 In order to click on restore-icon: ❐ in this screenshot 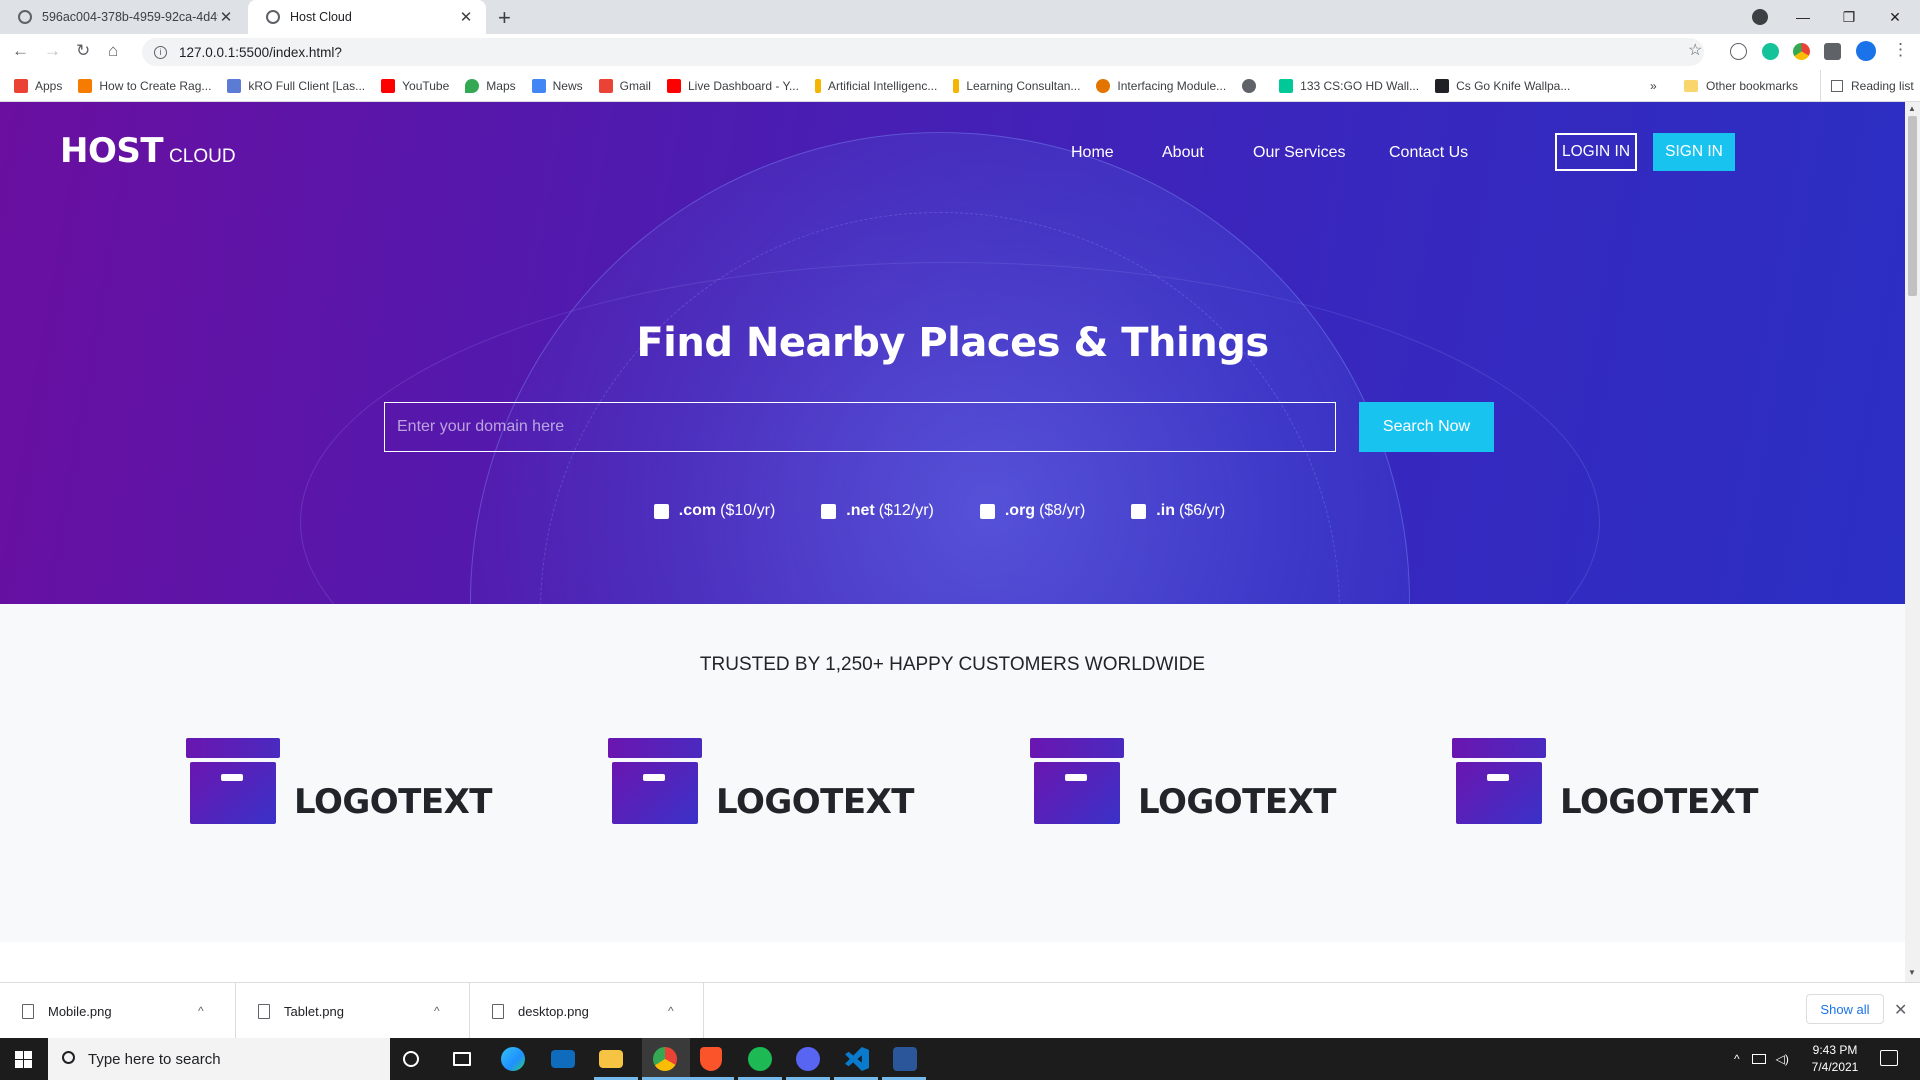, I will do `click(1849, 17)`.